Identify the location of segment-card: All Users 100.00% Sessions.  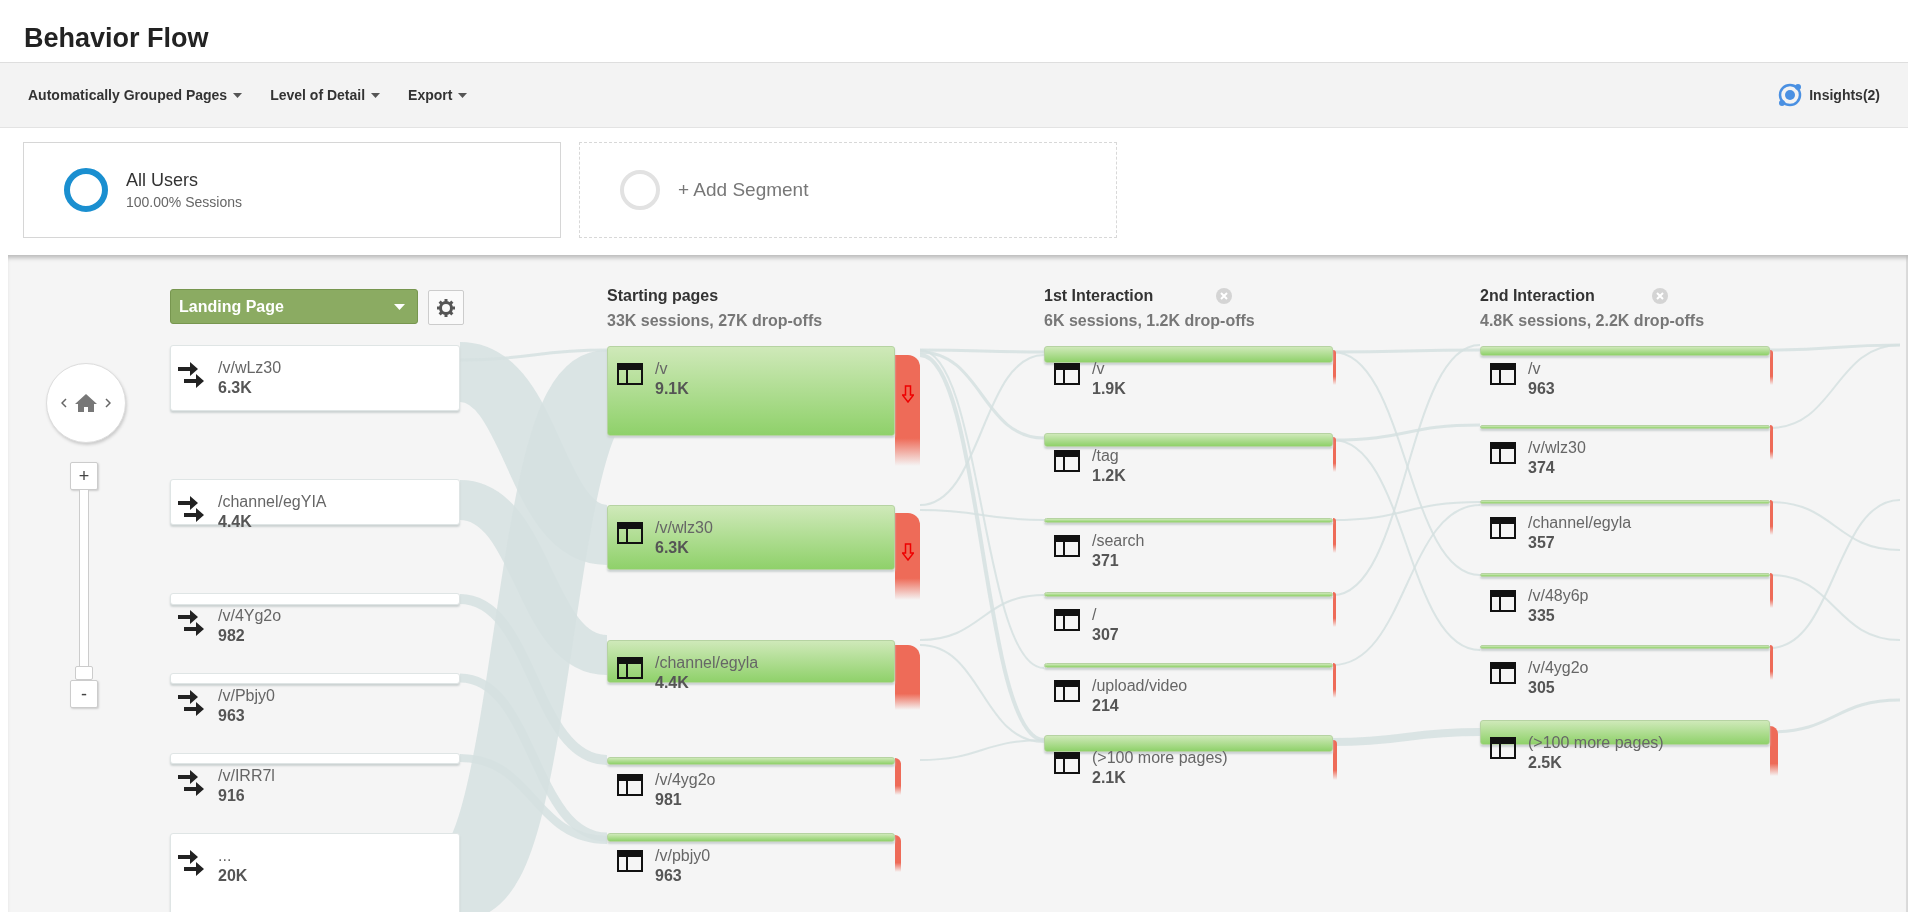
(292, 190).